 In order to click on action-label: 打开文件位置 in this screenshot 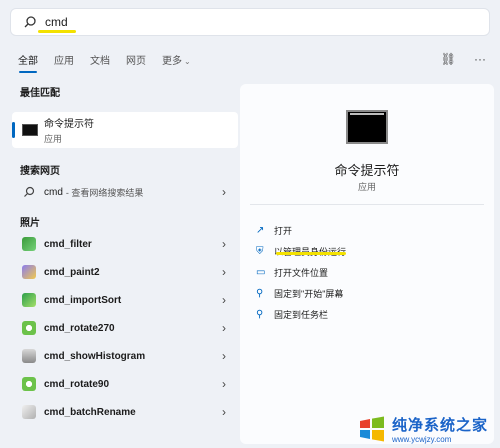, I will do `click(301, 273)`.